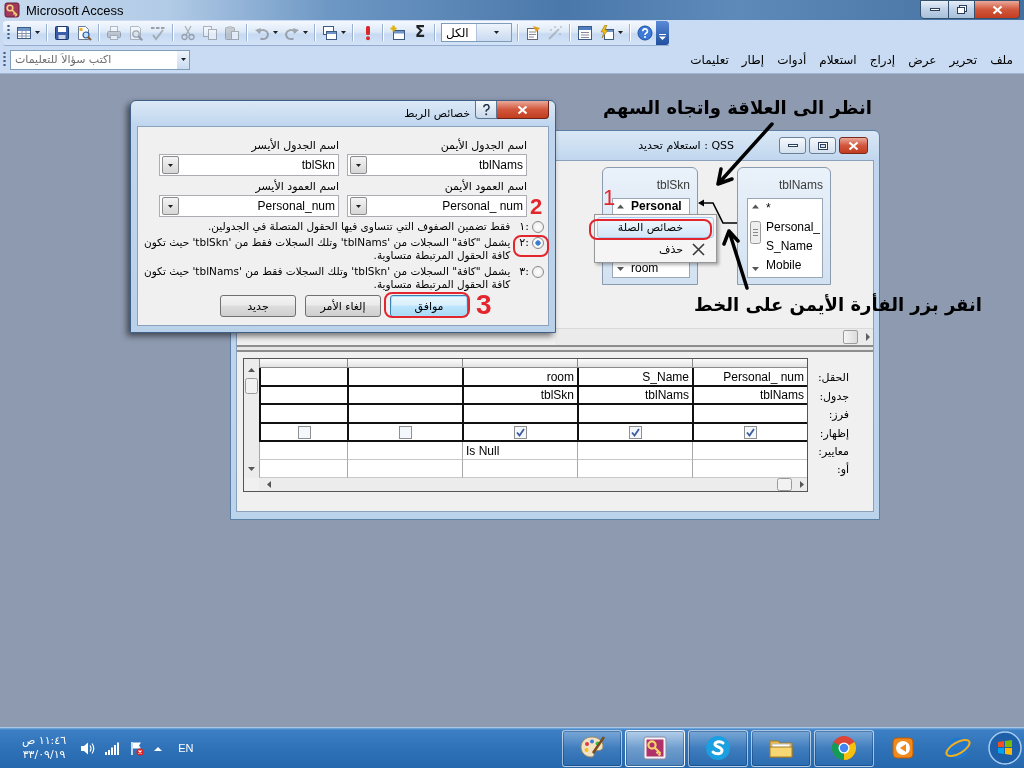 Image resolution: width=1024 pixels, height=768 pixels. Describe the element at coordinates (476, 32) in the screenshot. I see `object-combo-box: الكل` at that location.